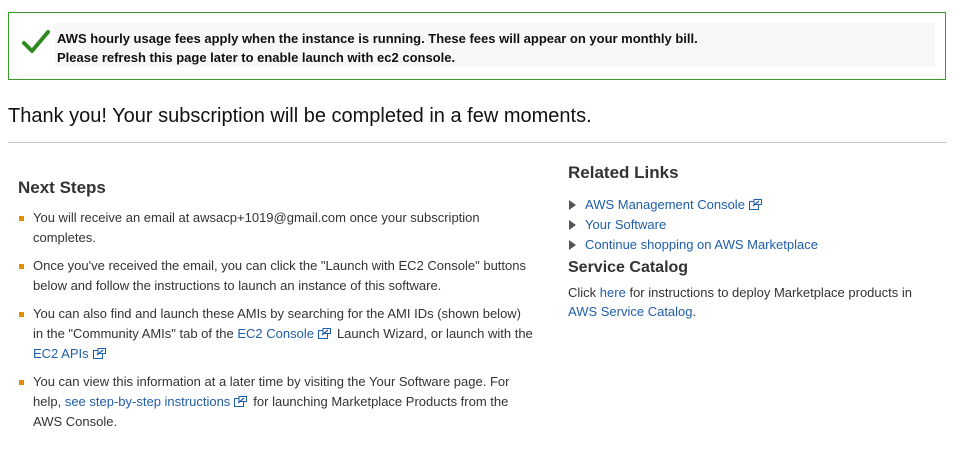 The width and height of the screenshot is (961, 454). I want to click on step-by-step-instructions-link: see step-by-step instructions, so click(147, 401).